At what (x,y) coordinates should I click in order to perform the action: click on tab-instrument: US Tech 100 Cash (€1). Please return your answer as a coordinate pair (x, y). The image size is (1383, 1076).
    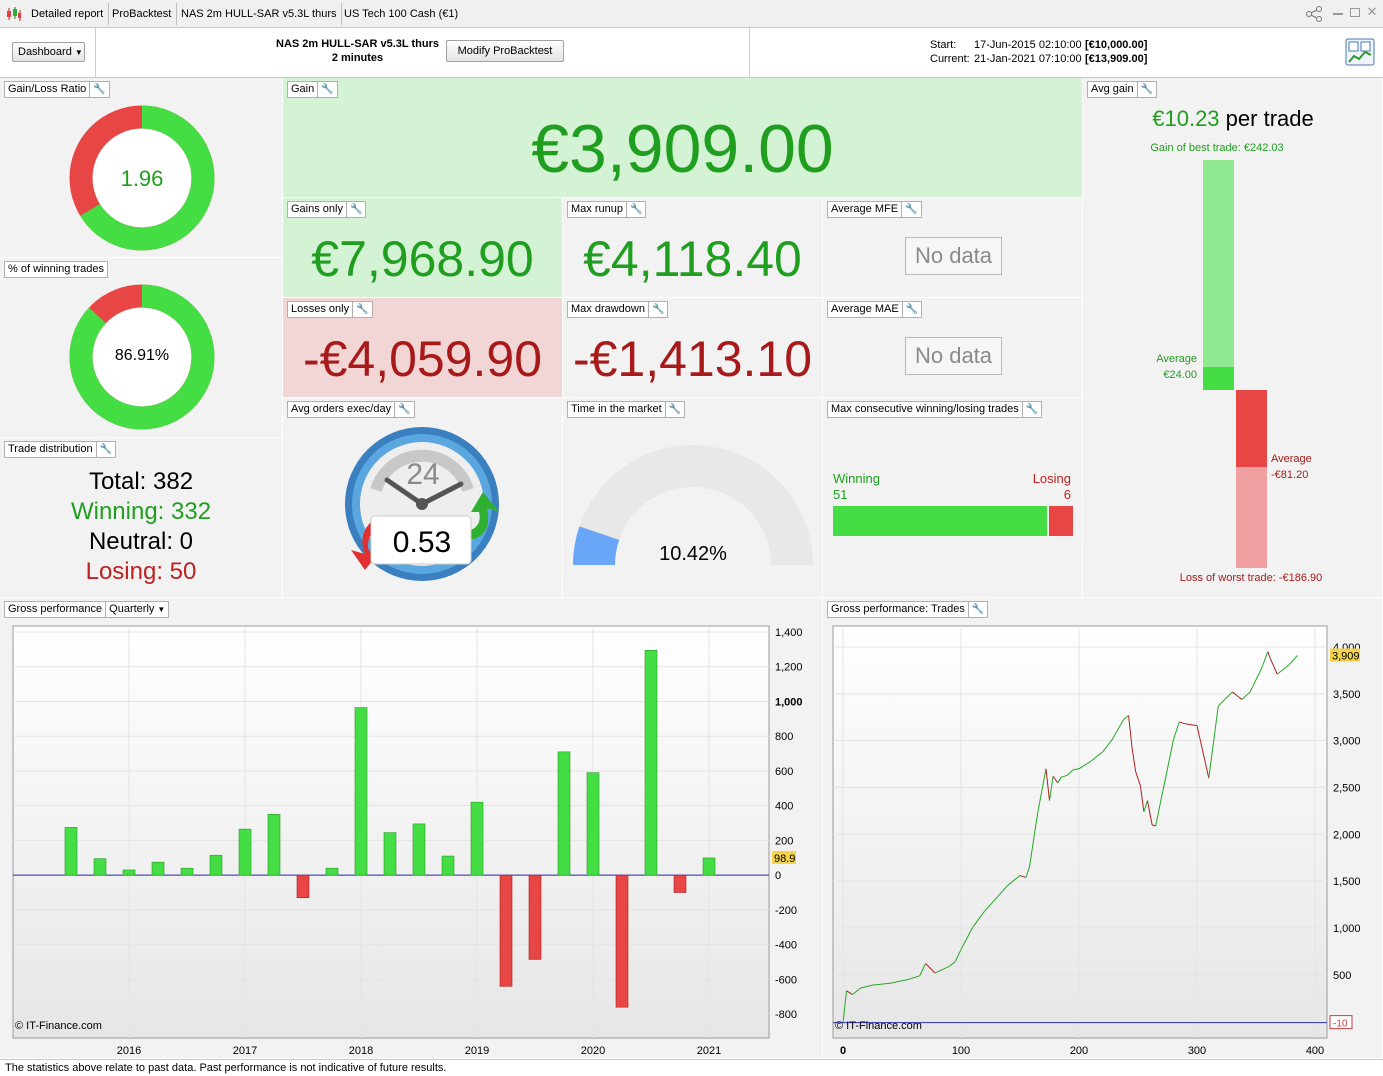
    Looking at the image, I should click on (401, 14).